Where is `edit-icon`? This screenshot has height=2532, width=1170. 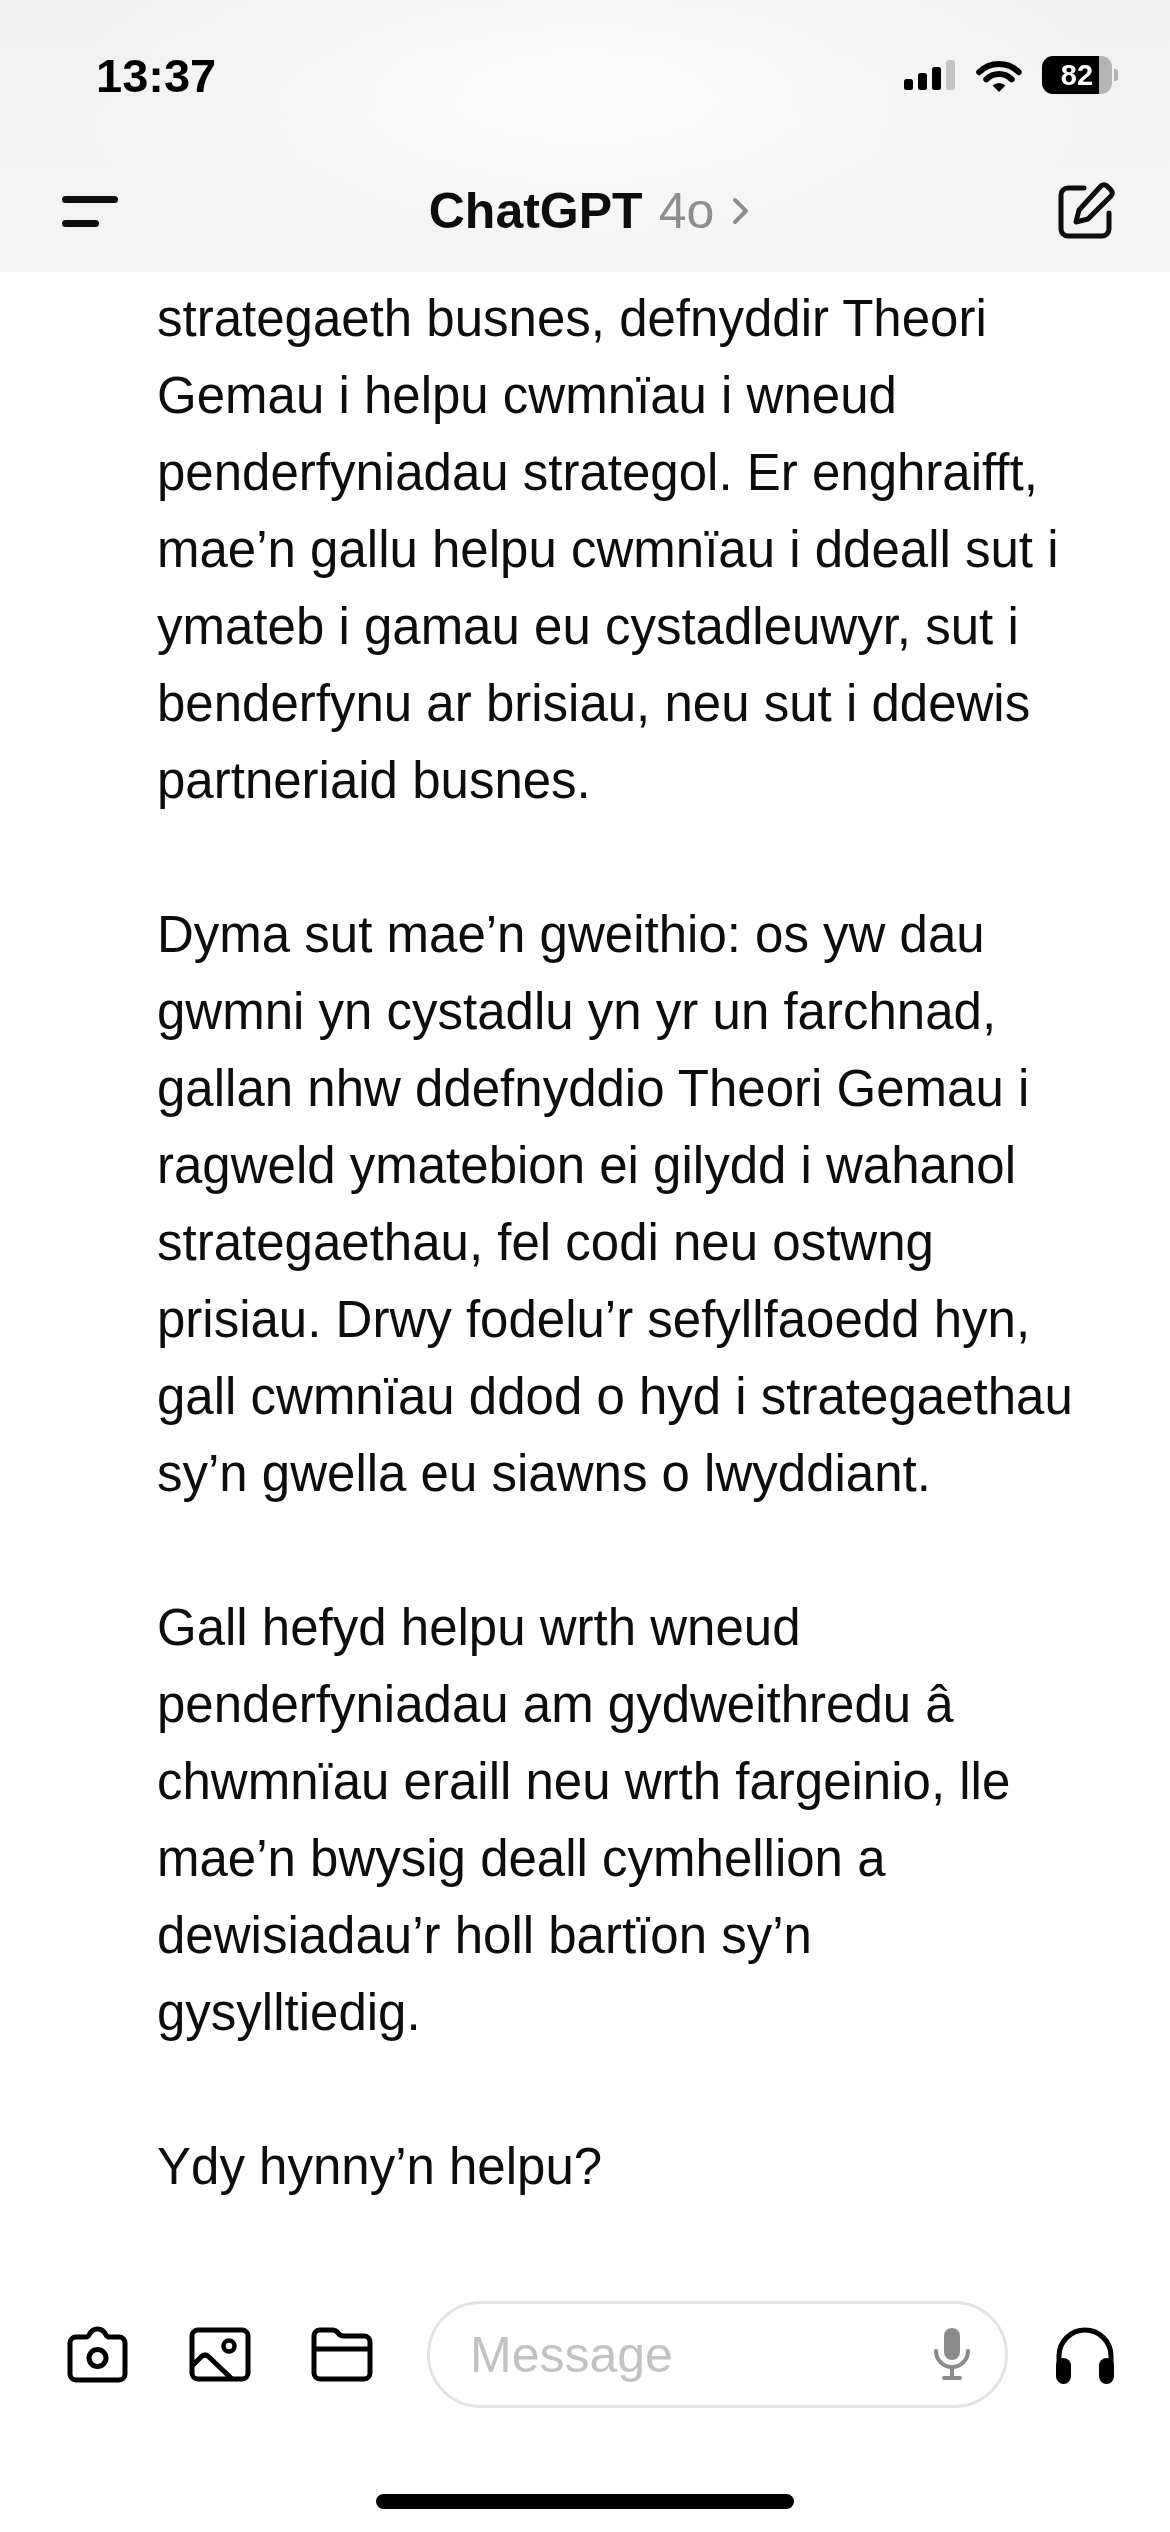
edit-icon is located at coordinates (1086, 211).